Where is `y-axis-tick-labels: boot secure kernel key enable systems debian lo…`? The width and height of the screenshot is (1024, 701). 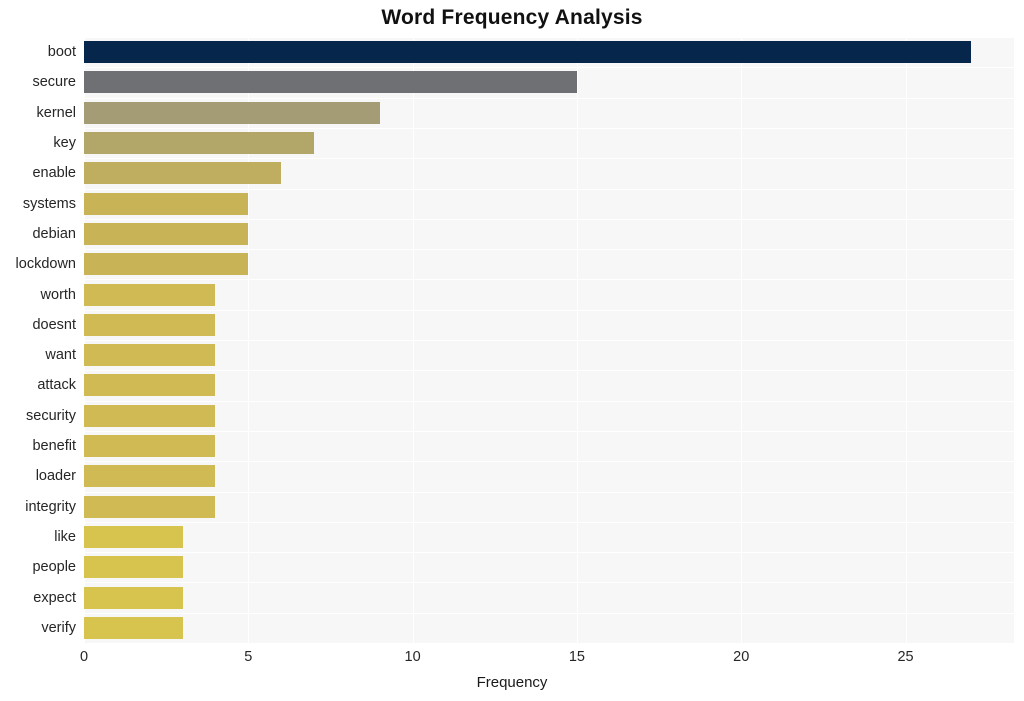
y-axis-tick-labels: boot secure kernel key enable systems debian lo… is located at coordinates (38, 340).